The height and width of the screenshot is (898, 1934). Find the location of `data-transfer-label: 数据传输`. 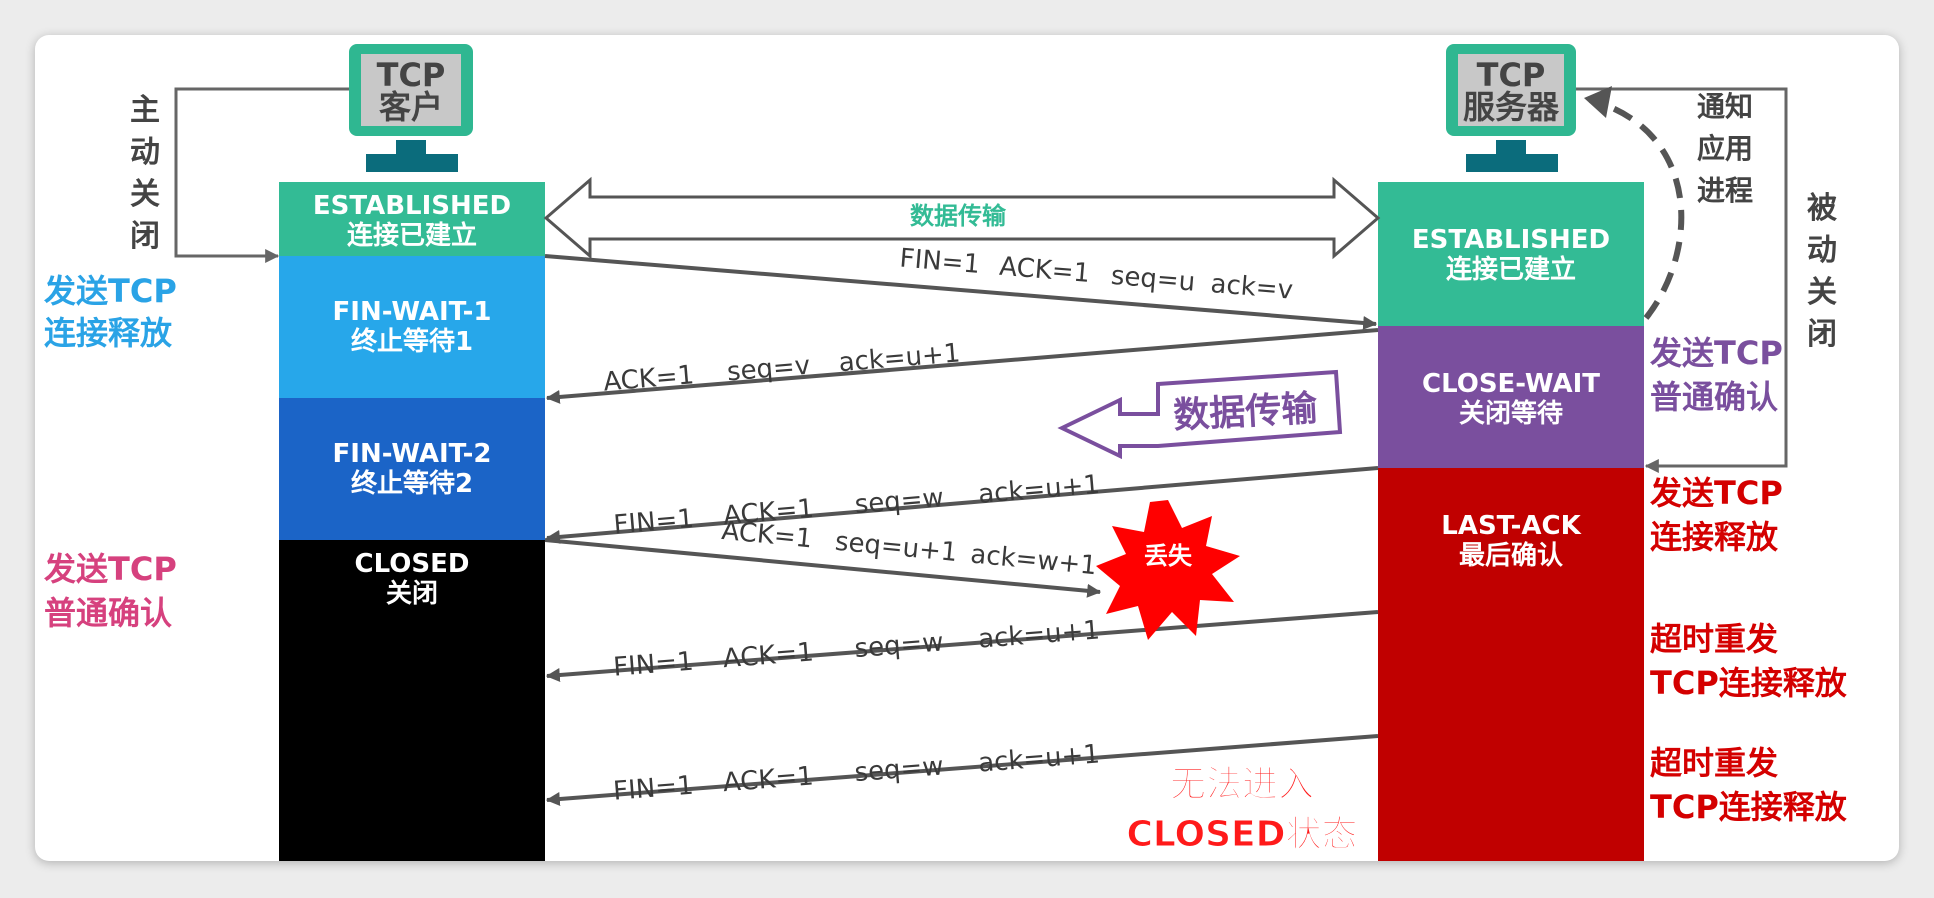

data-transfer-label: 数据传输 is located at coordinates (958, 216).